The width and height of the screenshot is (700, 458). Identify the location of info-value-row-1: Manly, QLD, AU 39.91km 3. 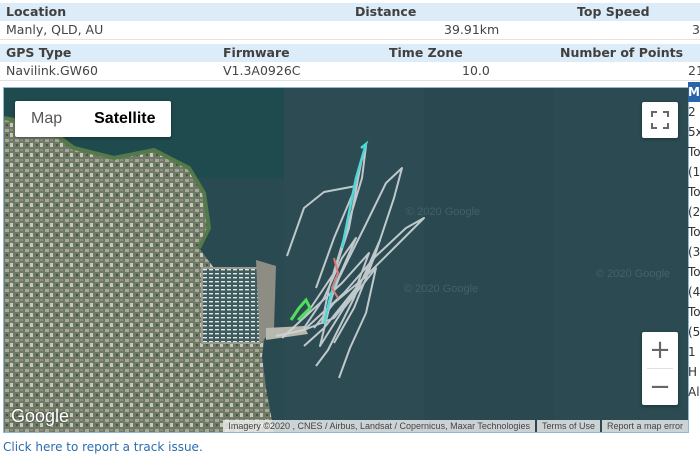
(350, 30).